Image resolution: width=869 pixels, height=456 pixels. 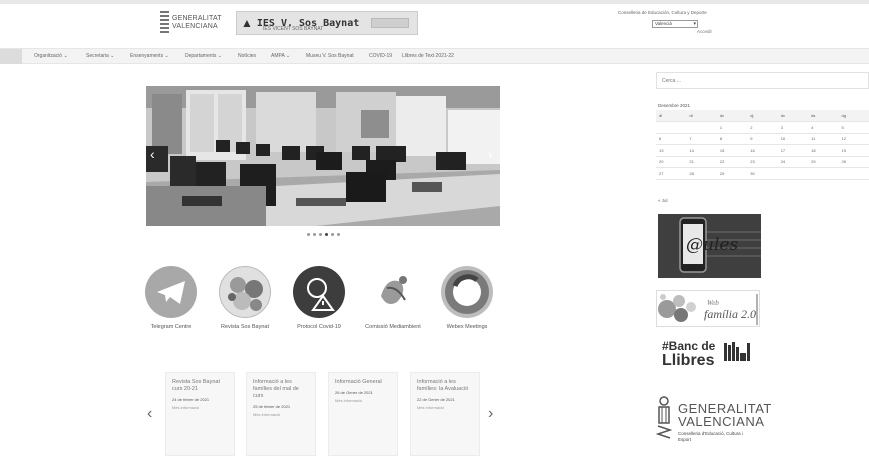 I want to click on link-revista: Revista Sos Baynat, so click(x=245, y=298).